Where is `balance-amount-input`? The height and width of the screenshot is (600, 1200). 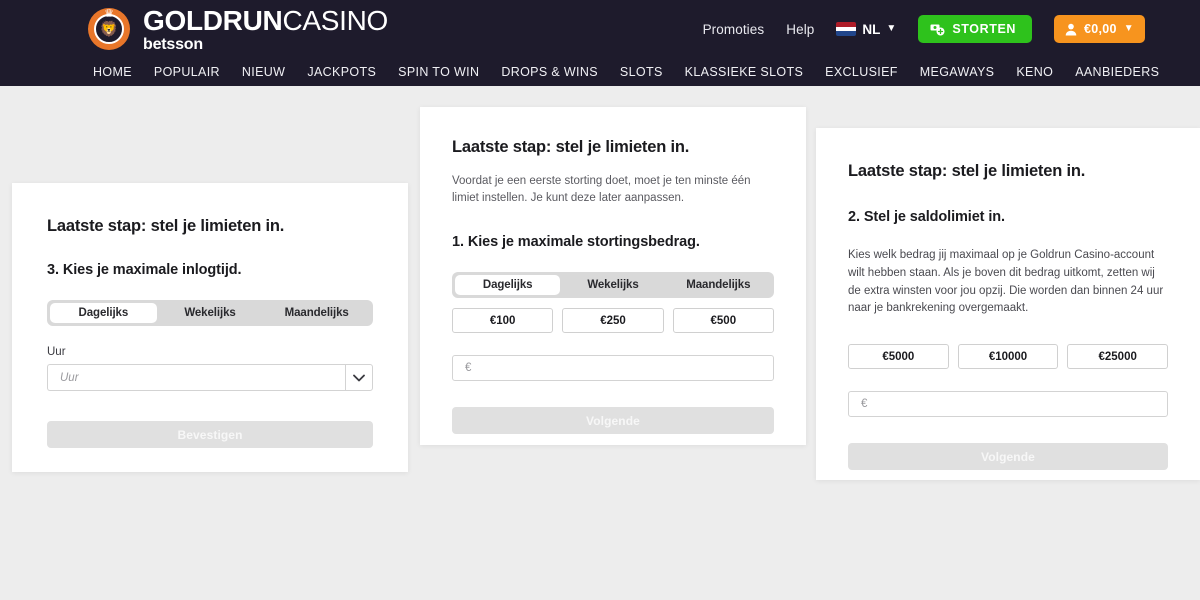
balance-amount-input is located at coordinates (1008, 404).